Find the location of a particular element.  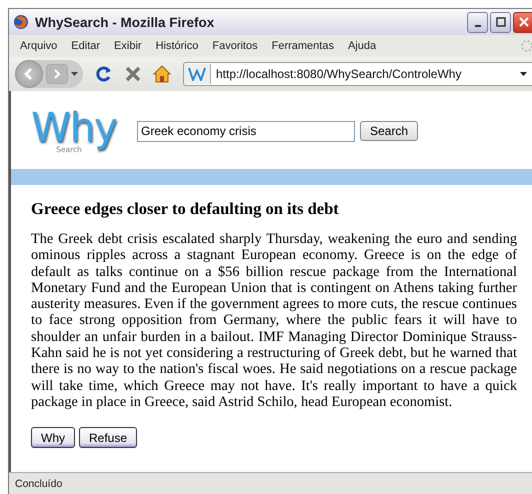

search-button: Search is located at coordinates (389, 131).